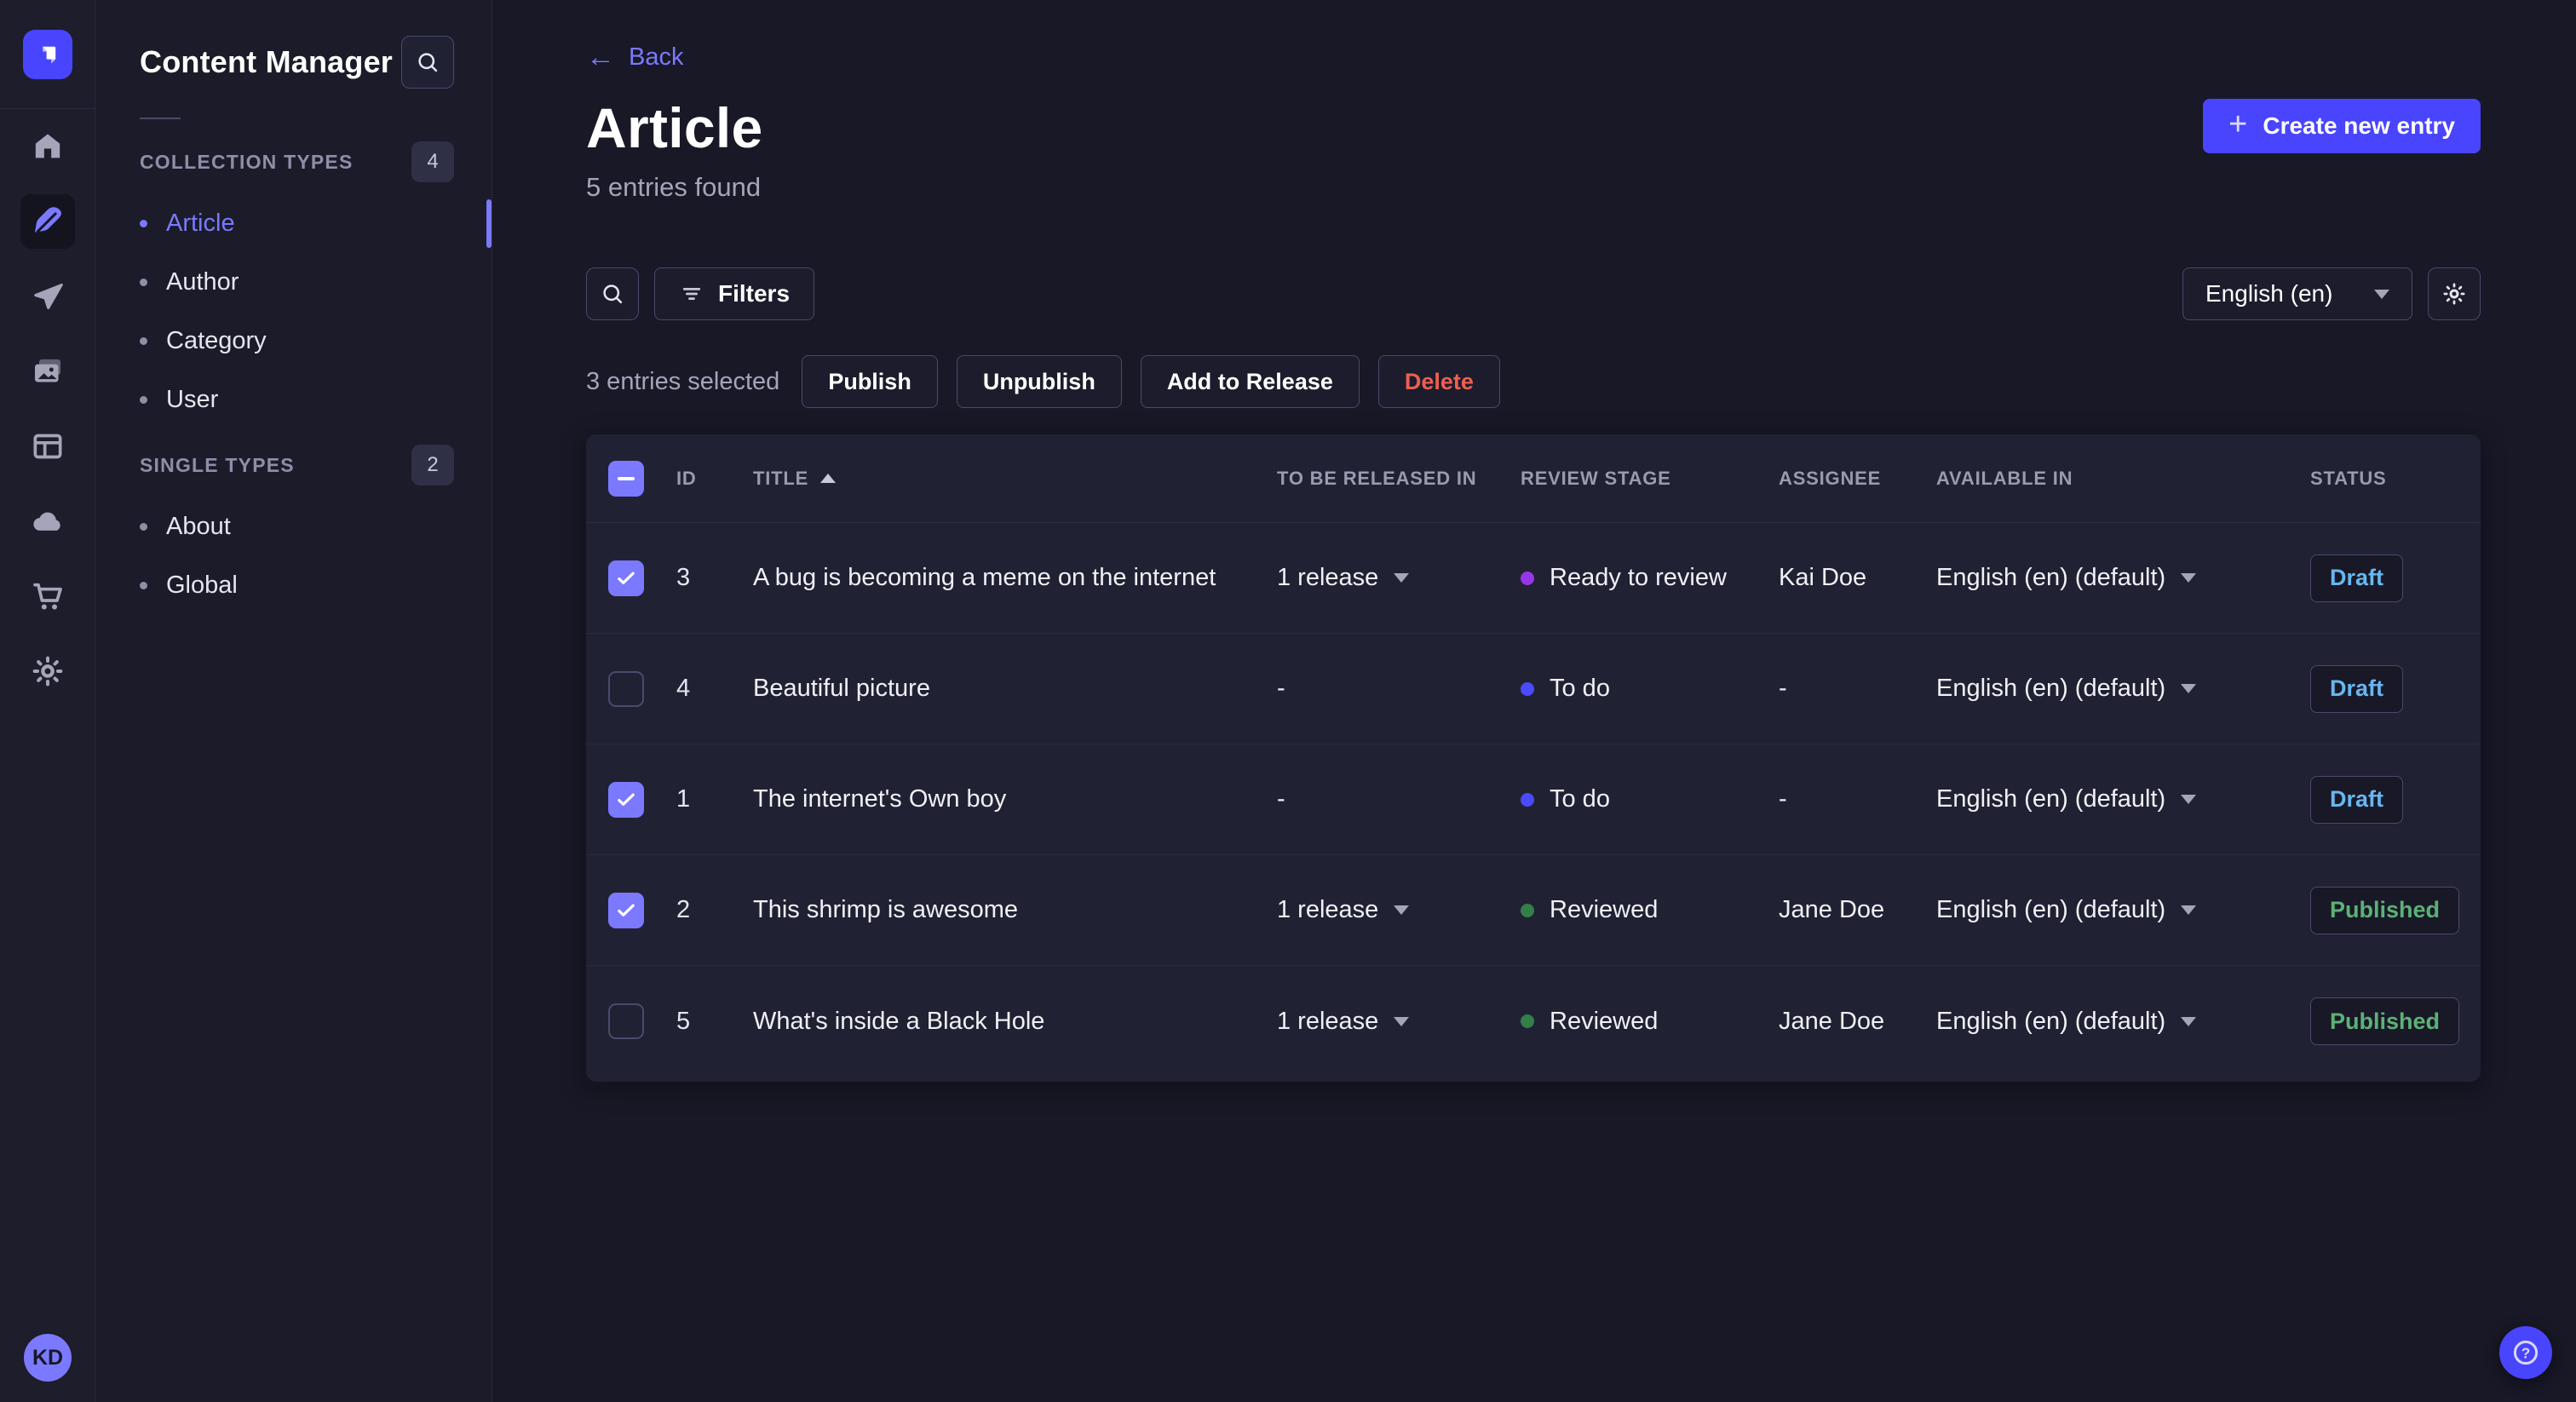  I want to click on locale-select: English (en), so click(2297, 293).